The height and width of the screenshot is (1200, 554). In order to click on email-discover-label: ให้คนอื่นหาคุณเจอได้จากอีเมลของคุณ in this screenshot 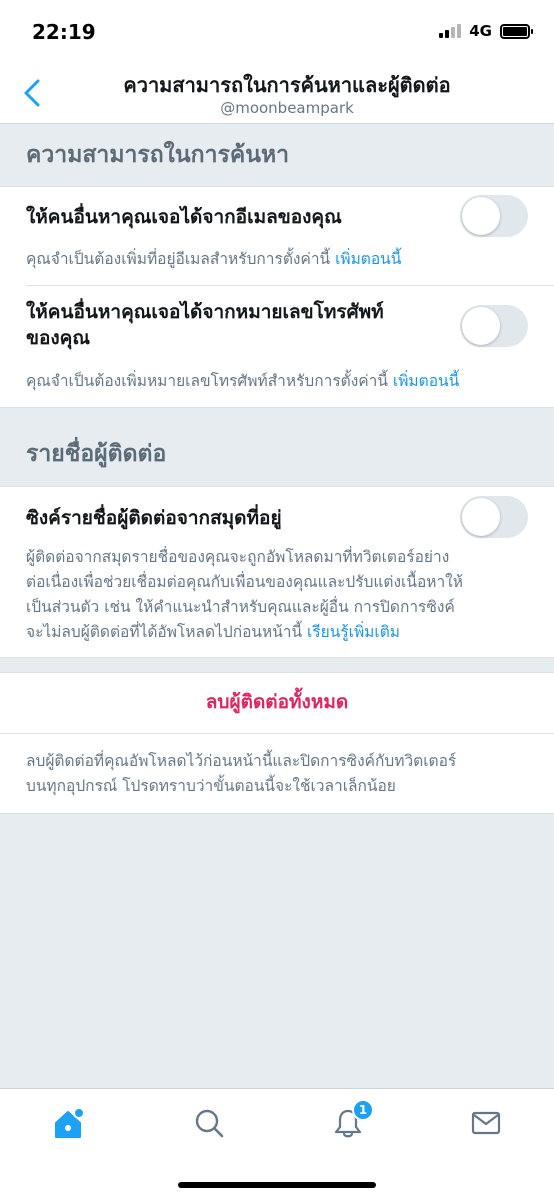, I will do `click(184, 217)`.